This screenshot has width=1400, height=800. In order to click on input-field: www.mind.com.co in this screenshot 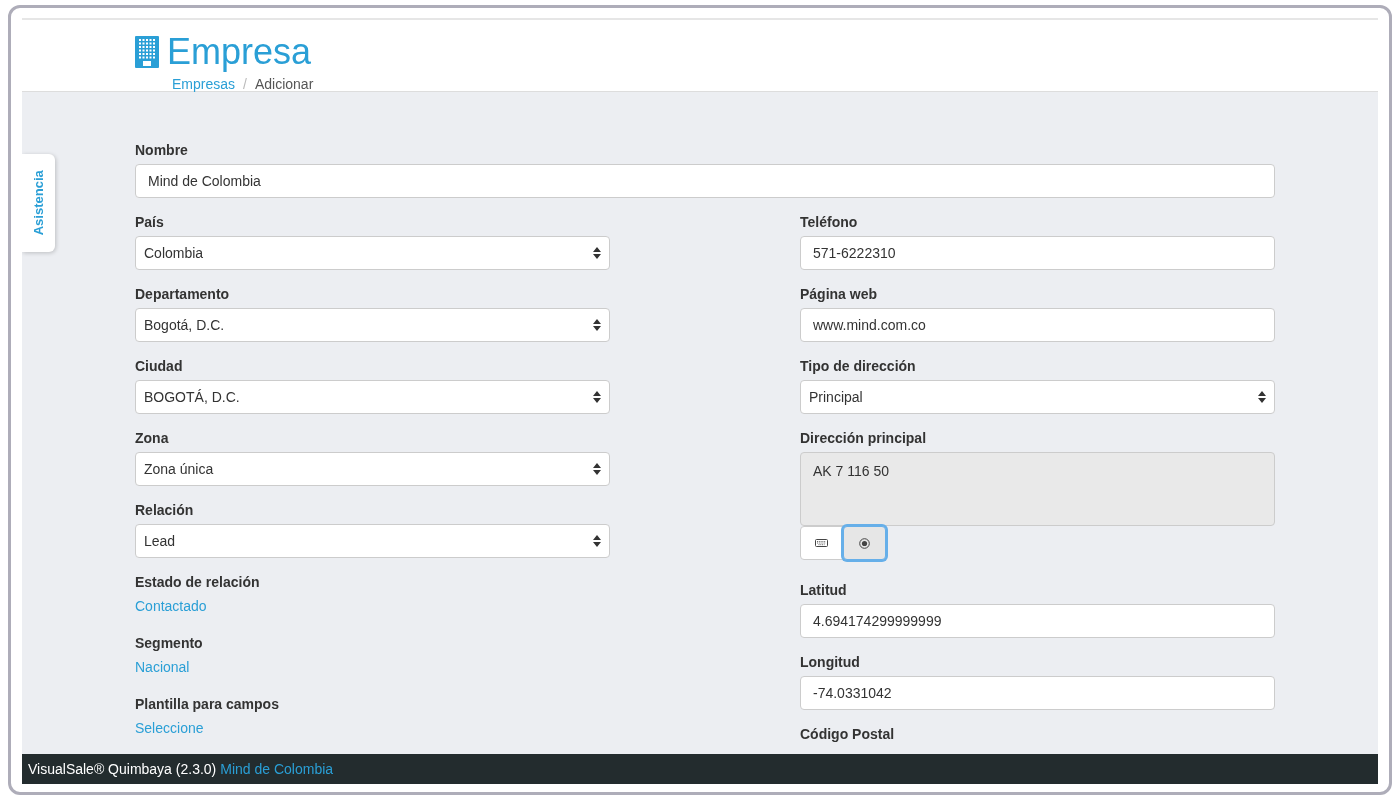, I will do `click(1037, 325)`.